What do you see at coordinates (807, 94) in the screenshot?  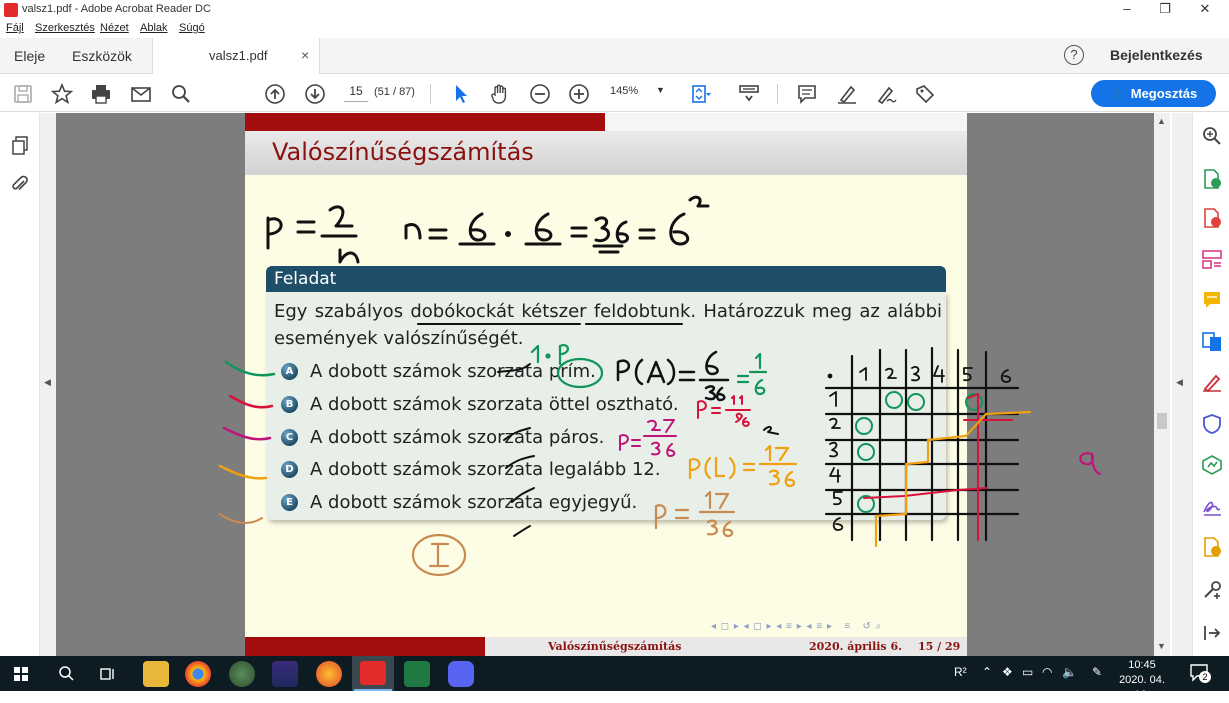 I see `comment-icon` at bounding box center [807, 94].